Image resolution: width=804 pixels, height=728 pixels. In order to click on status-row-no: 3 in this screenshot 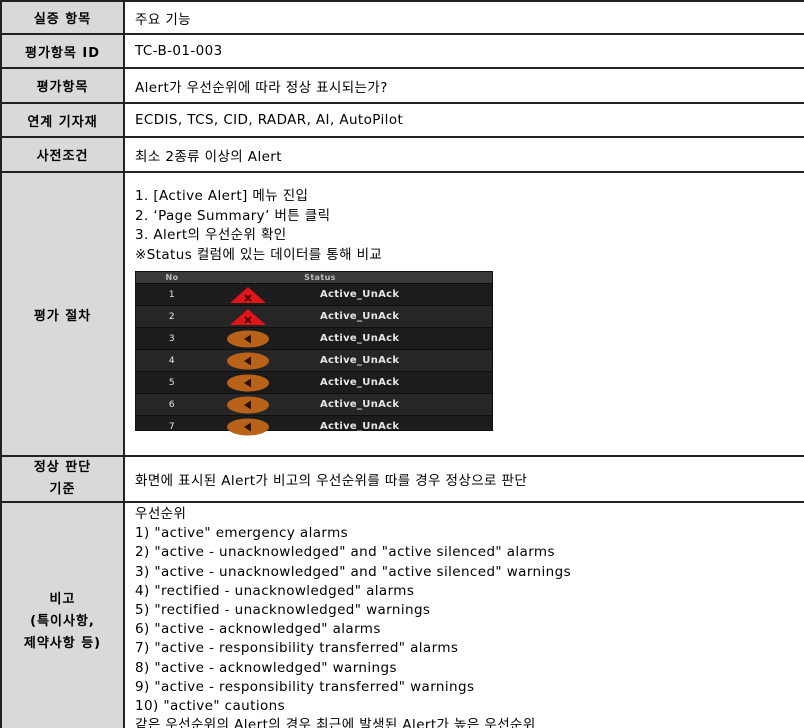, I will do `click(172, 338)`.